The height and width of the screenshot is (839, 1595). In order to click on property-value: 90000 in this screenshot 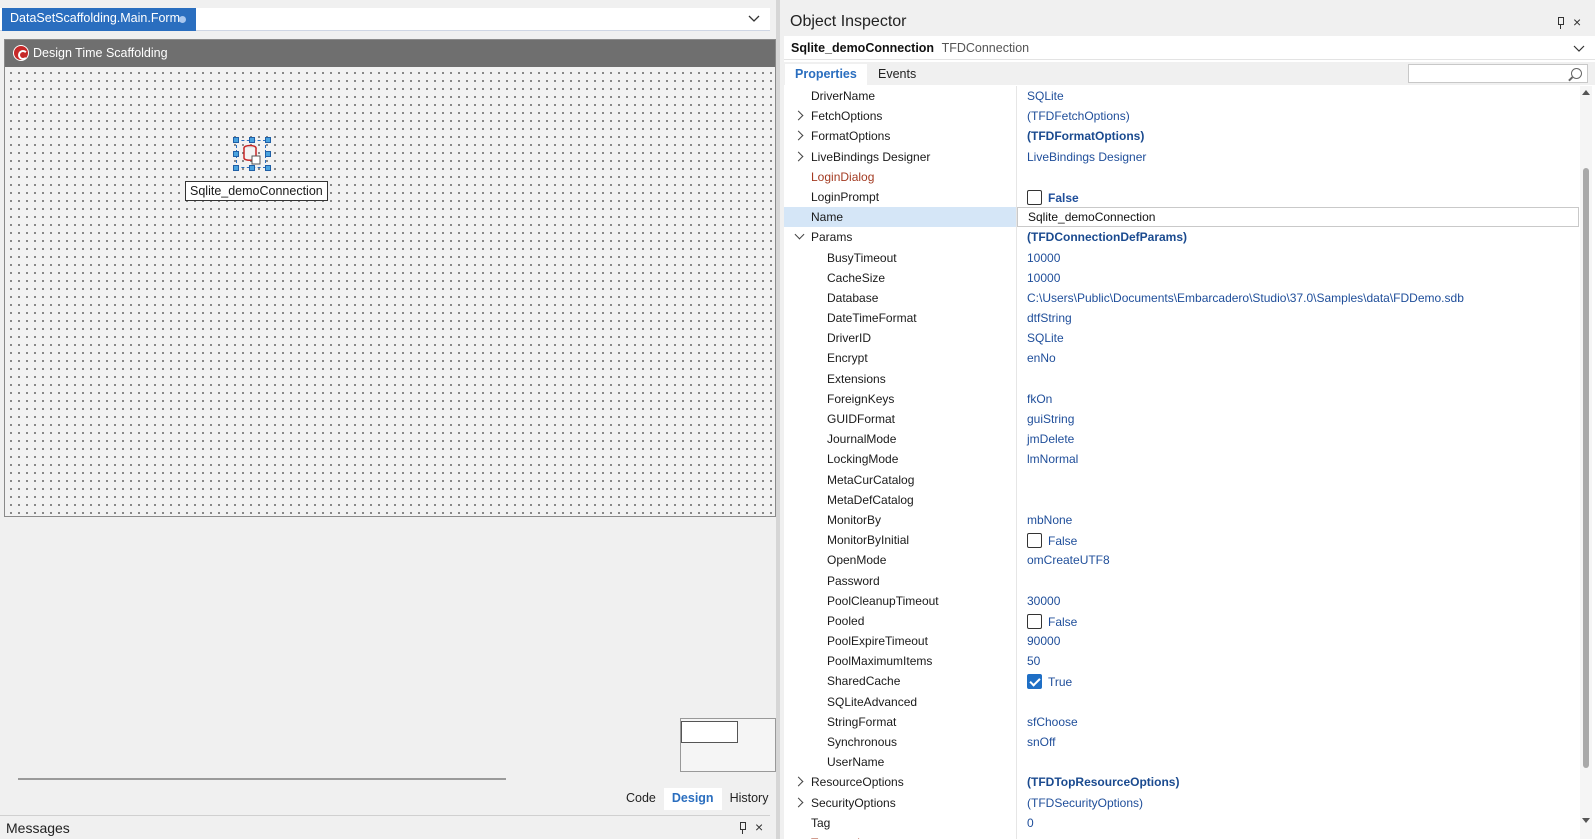, I will do `click(1298, 641)`.